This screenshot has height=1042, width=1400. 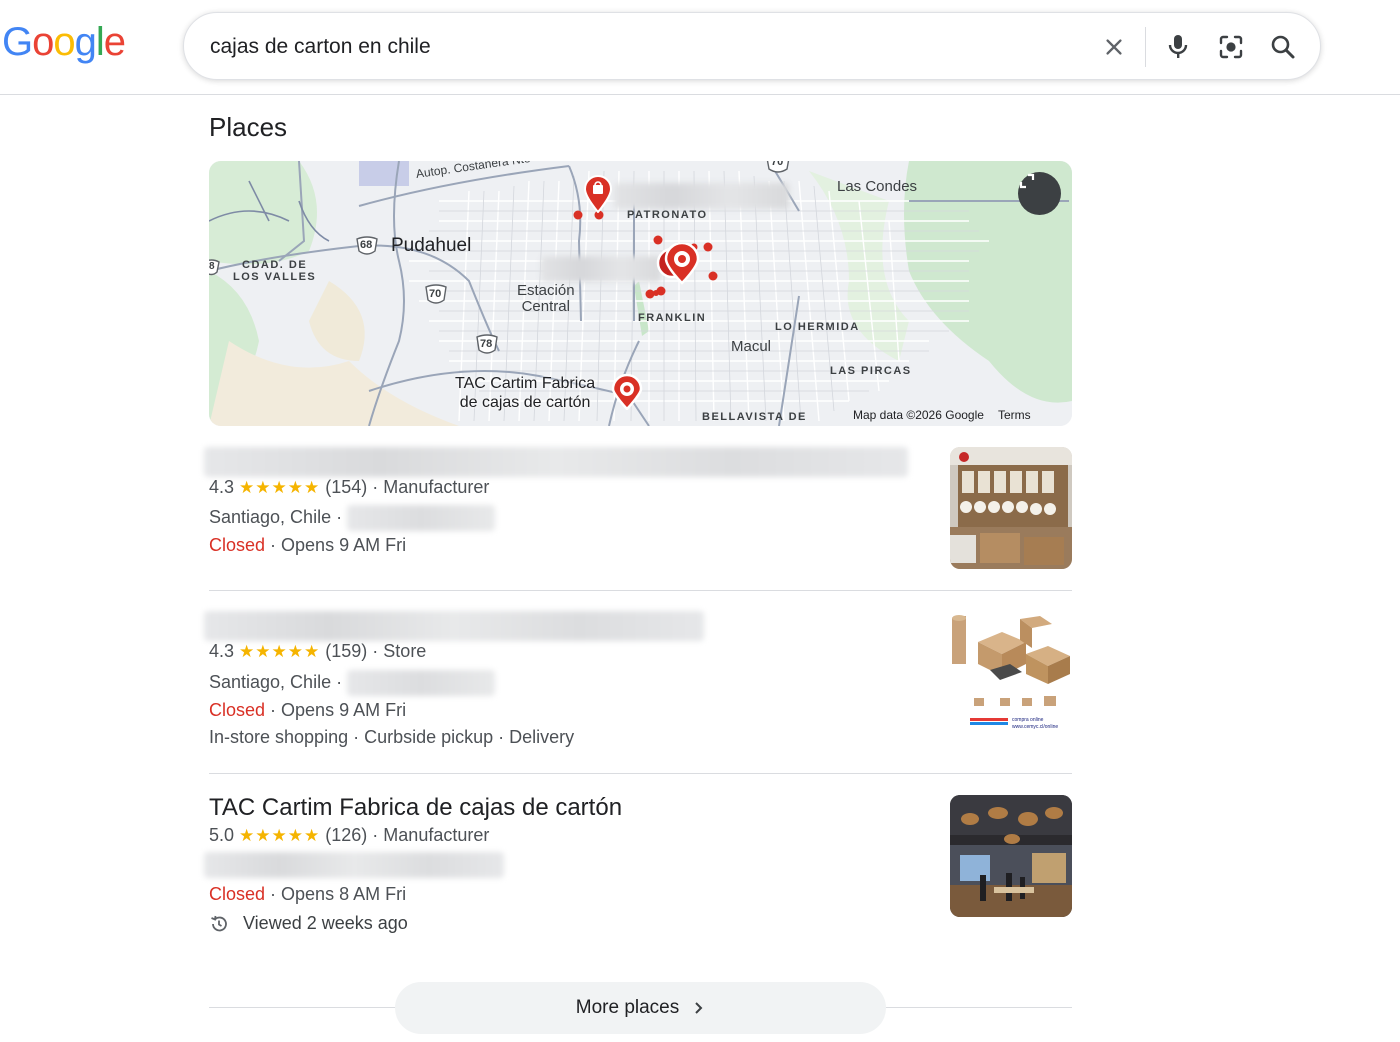 I want to click on map-label-cdad: CDAD. DE LOS VALLES, so click(x=275, y=271).